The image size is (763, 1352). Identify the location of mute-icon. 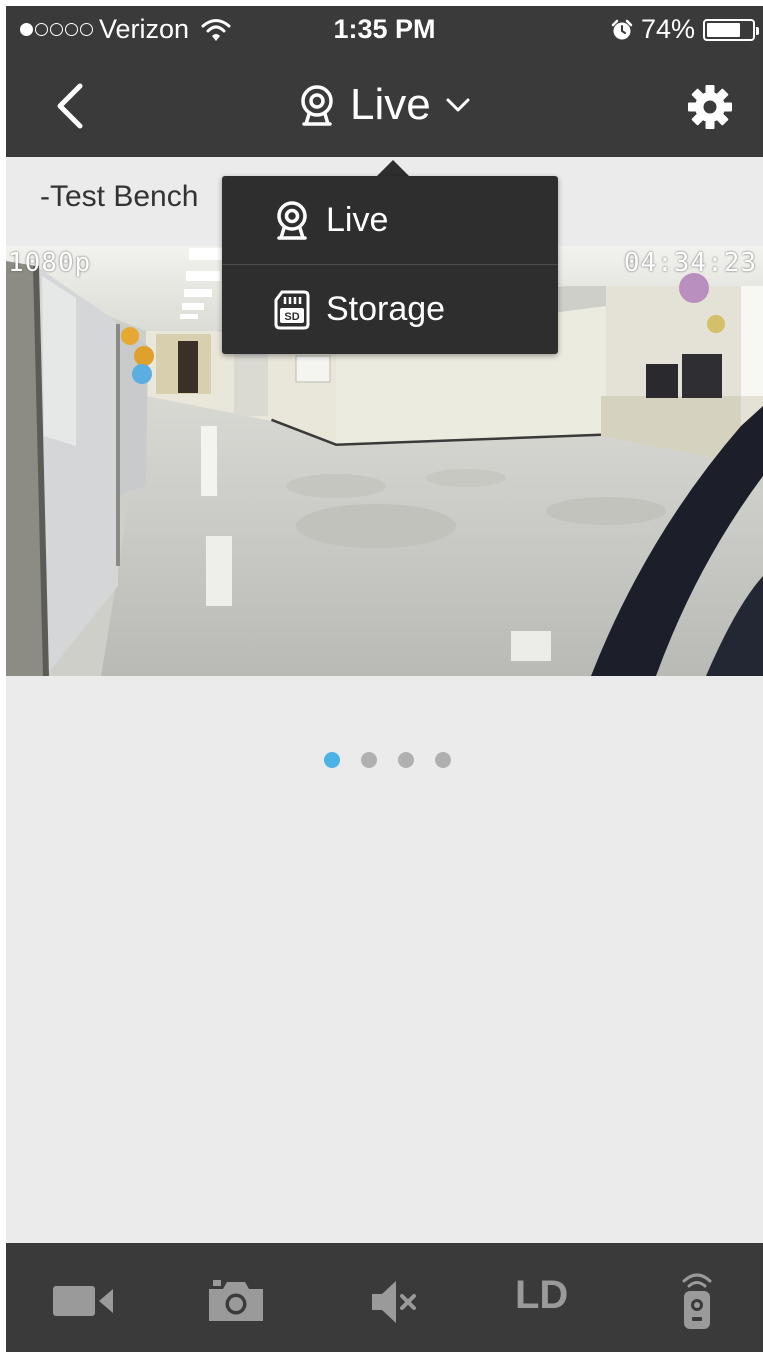
(395, 1302).